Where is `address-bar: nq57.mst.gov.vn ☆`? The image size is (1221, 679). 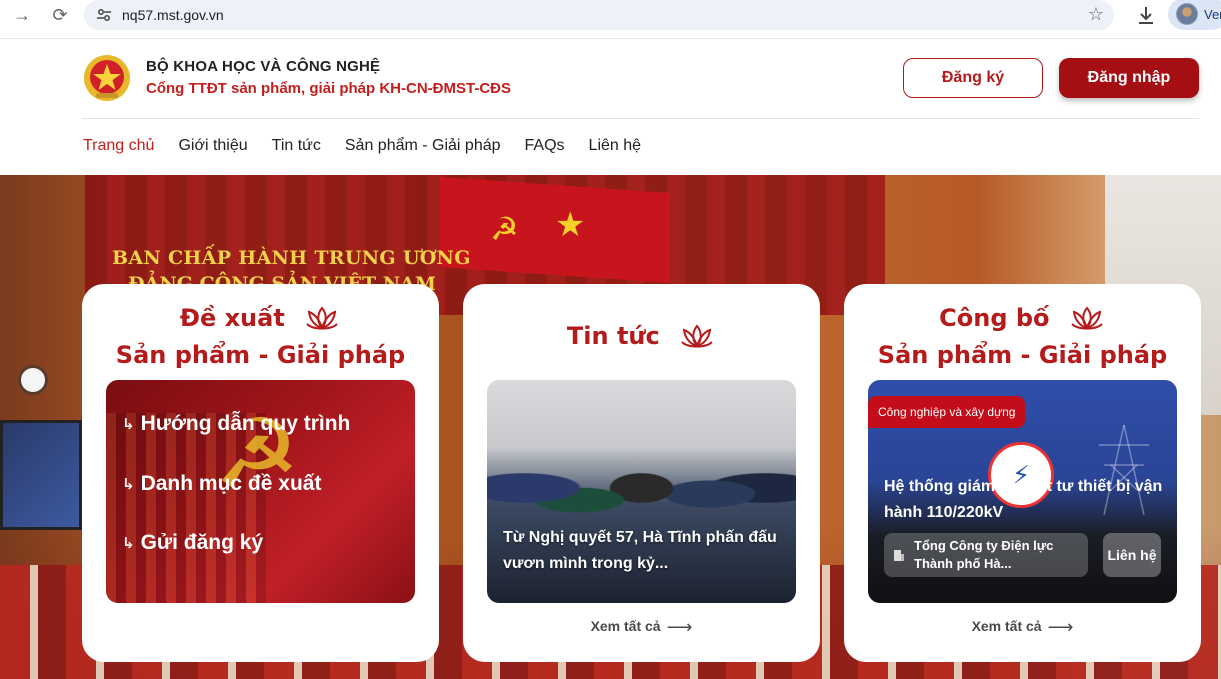
address-bar: nq57.mst.gov.vn ☆ is located at coordinates (599, 15).